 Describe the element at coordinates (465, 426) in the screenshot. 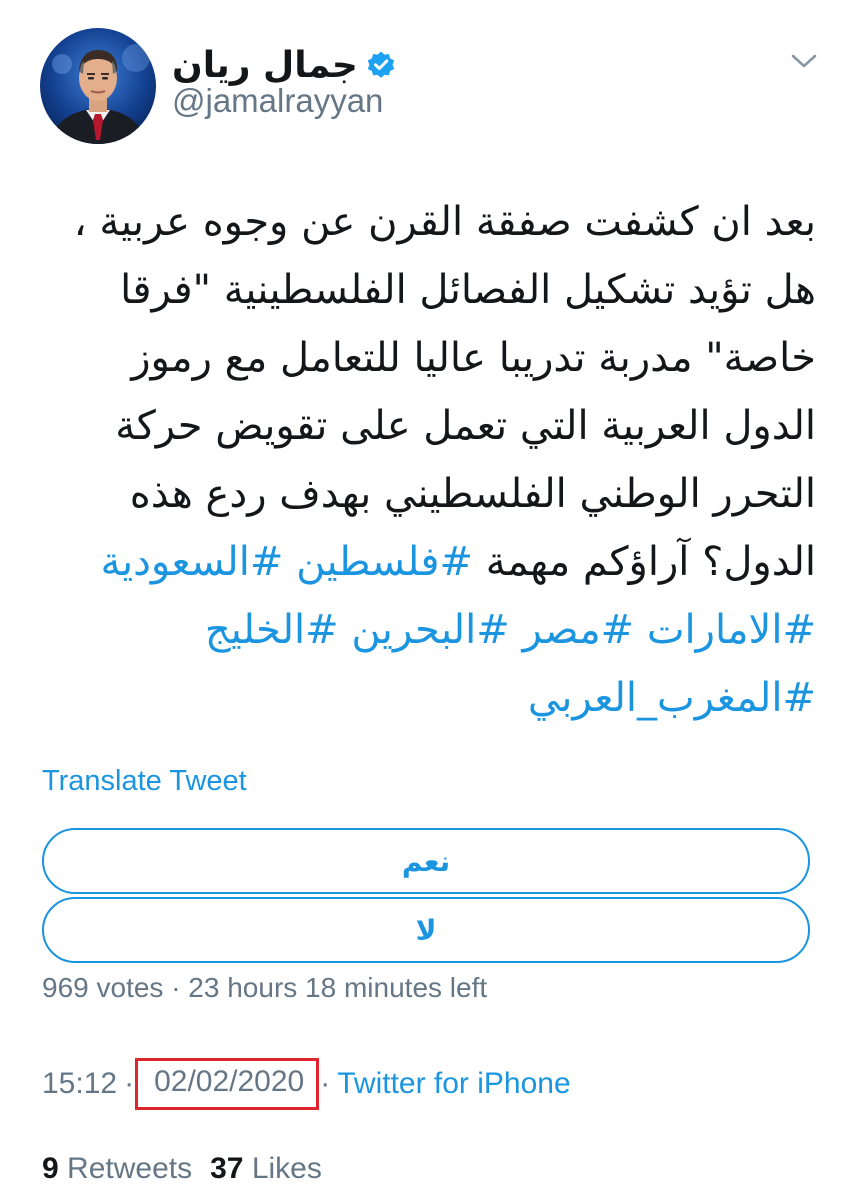

I see `tweet-line: الدول العربية التي تعمل على تقويض حركة` at that location.